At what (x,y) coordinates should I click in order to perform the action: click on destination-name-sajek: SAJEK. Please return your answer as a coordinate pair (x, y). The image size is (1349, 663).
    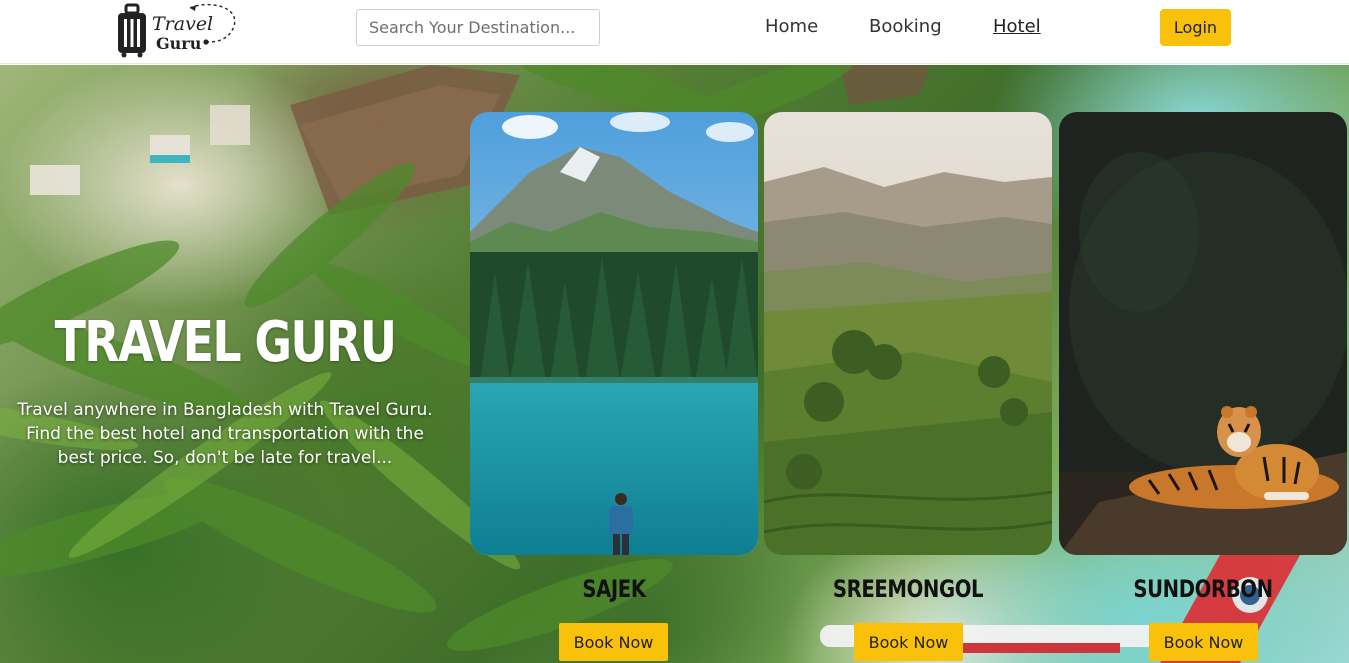
    Looking at the image, I should click on (614, 589).